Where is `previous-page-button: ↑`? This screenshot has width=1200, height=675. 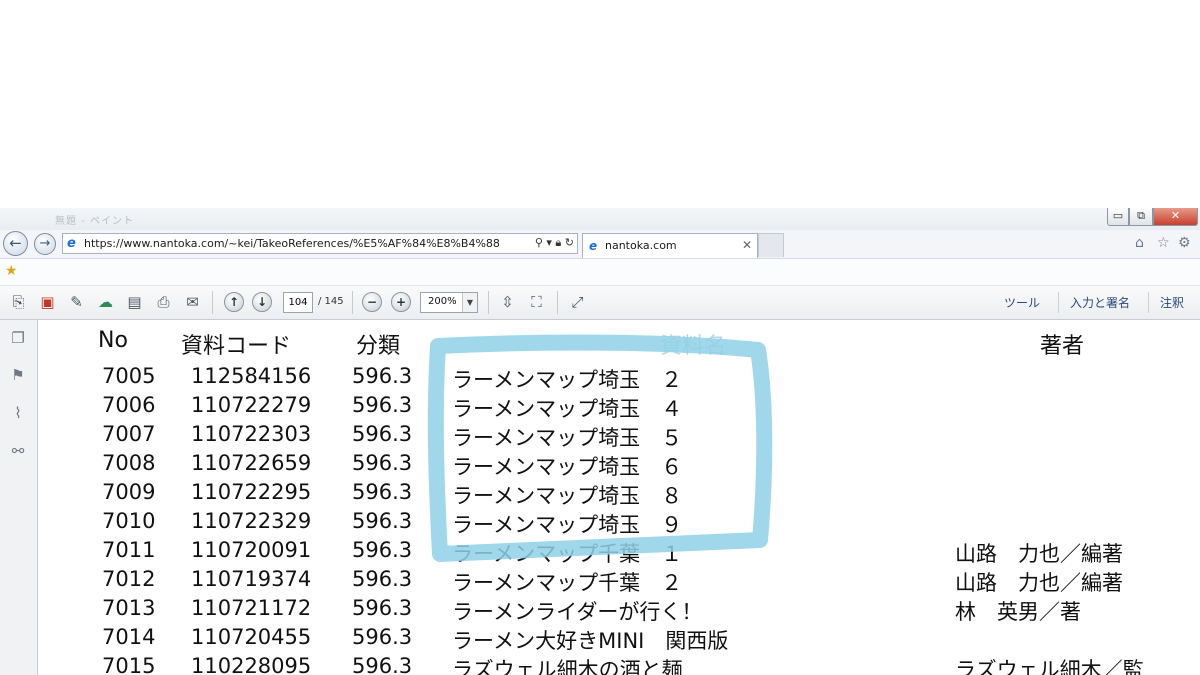 previous-page-button: ↑ is located at coordinates (234, 302).